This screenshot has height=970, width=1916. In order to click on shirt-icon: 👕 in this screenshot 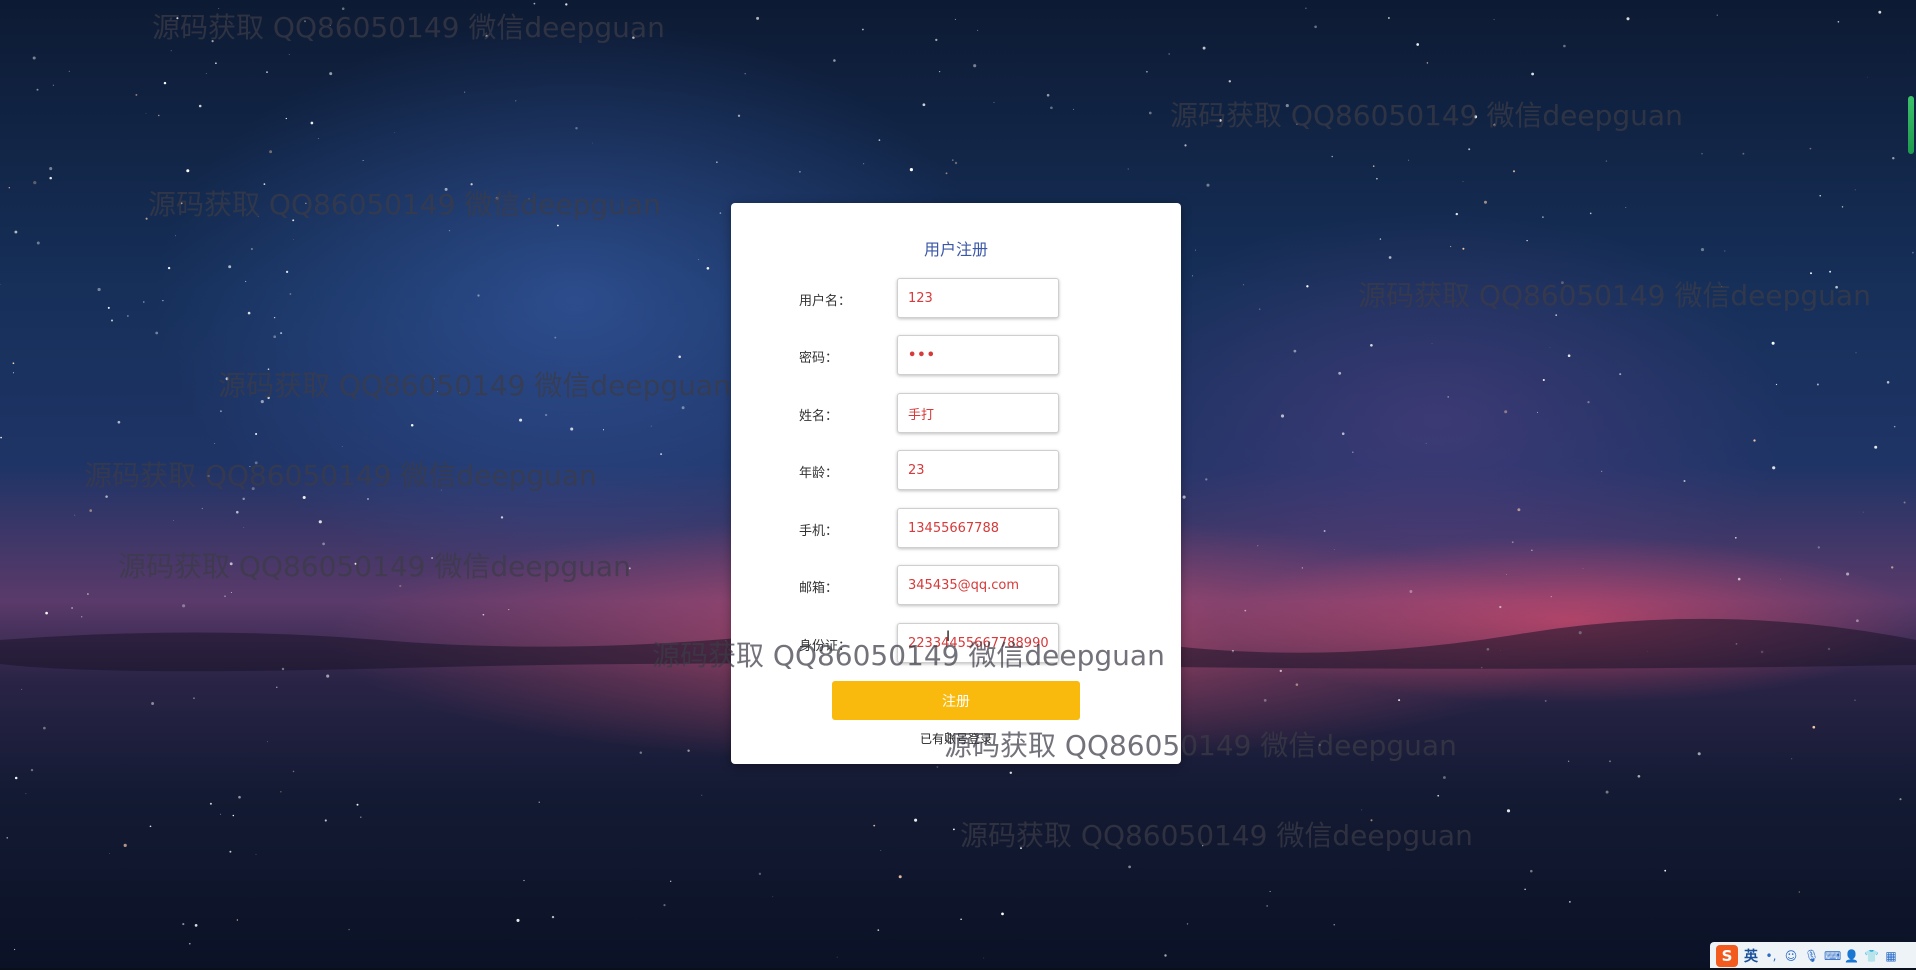, I will do `click(1871, 956)`.